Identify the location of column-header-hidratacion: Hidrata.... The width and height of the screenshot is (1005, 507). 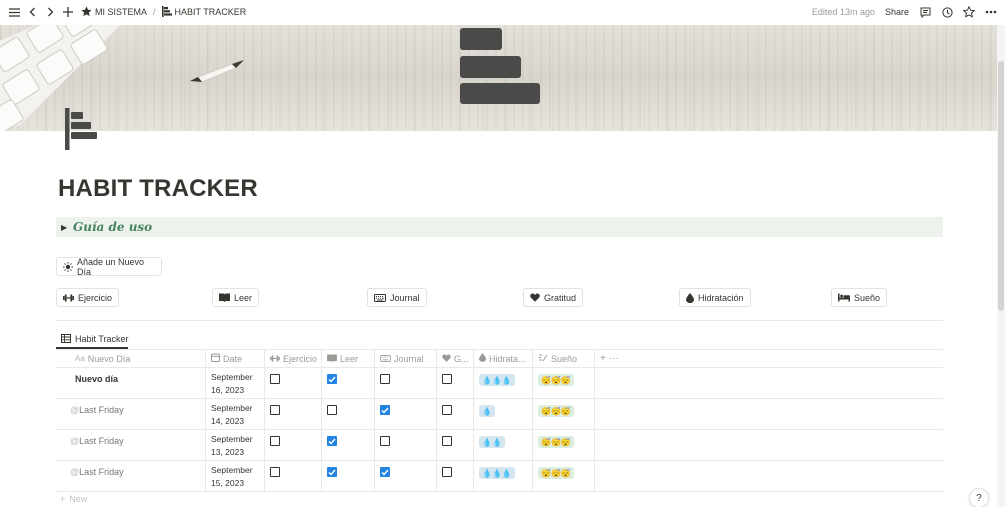
(503, 358).